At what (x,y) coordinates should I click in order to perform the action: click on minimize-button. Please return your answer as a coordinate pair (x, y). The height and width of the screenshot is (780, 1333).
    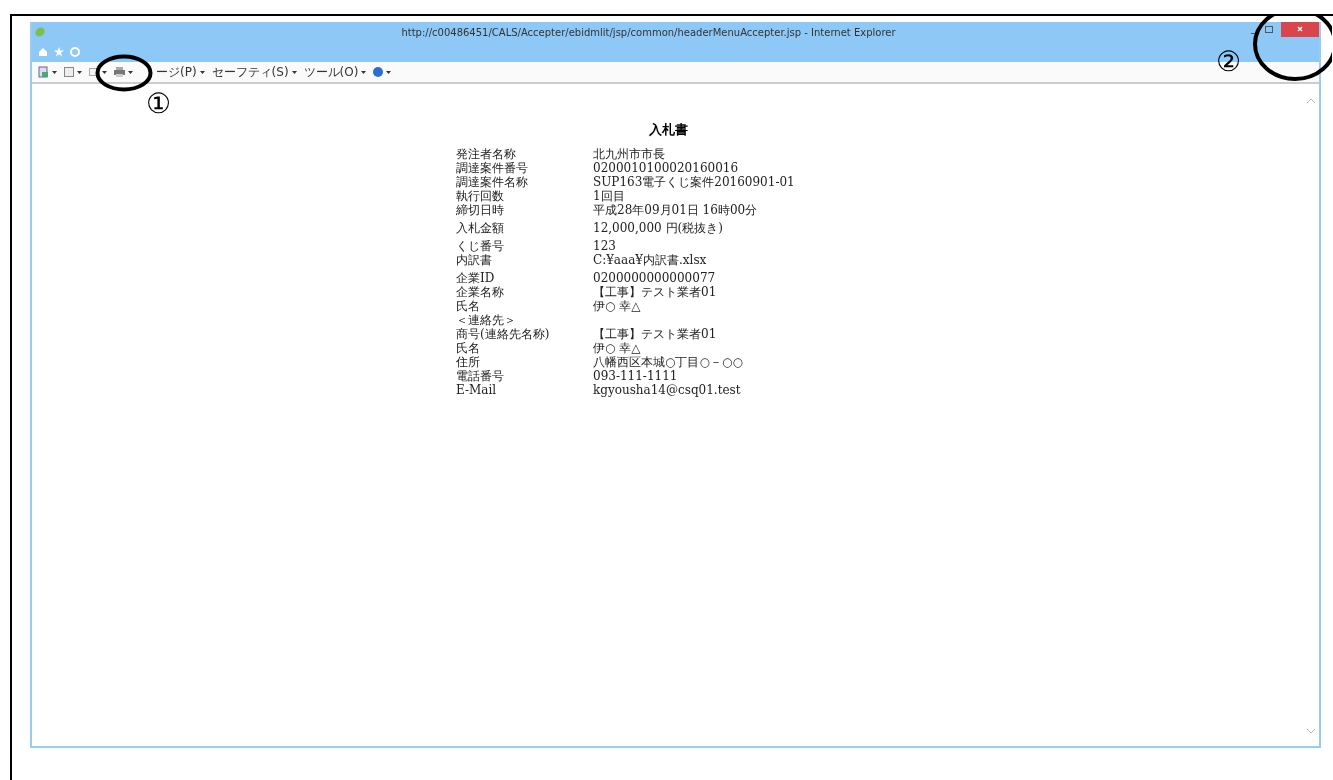
    Looking at the image, I should click on (1254, 33).